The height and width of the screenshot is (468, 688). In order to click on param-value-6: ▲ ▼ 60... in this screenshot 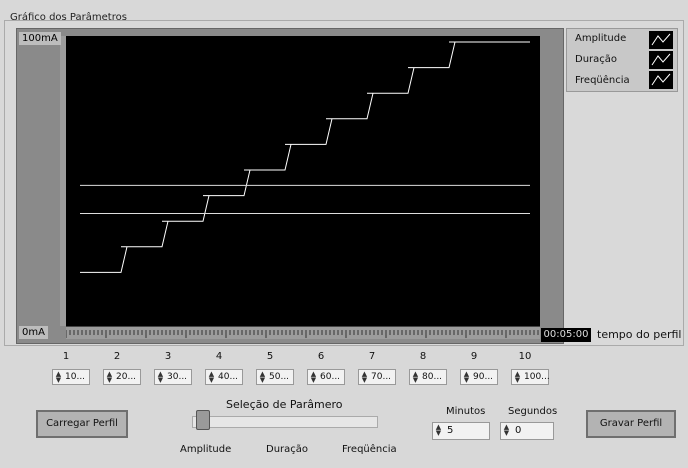, I will do `click(326, 377)`.